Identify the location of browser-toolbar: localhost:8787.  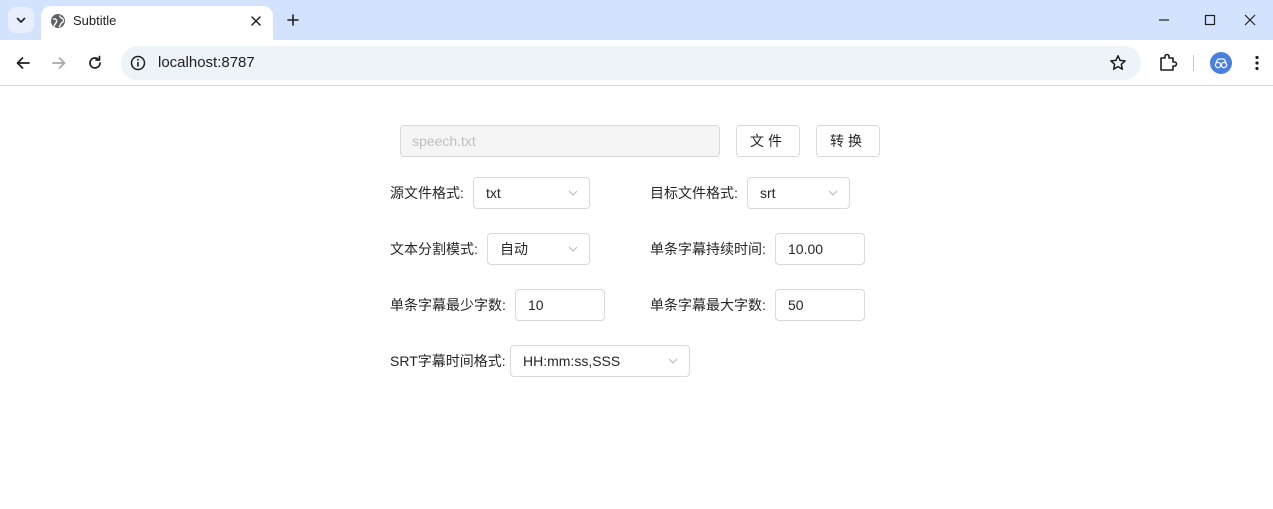
(636, 63).